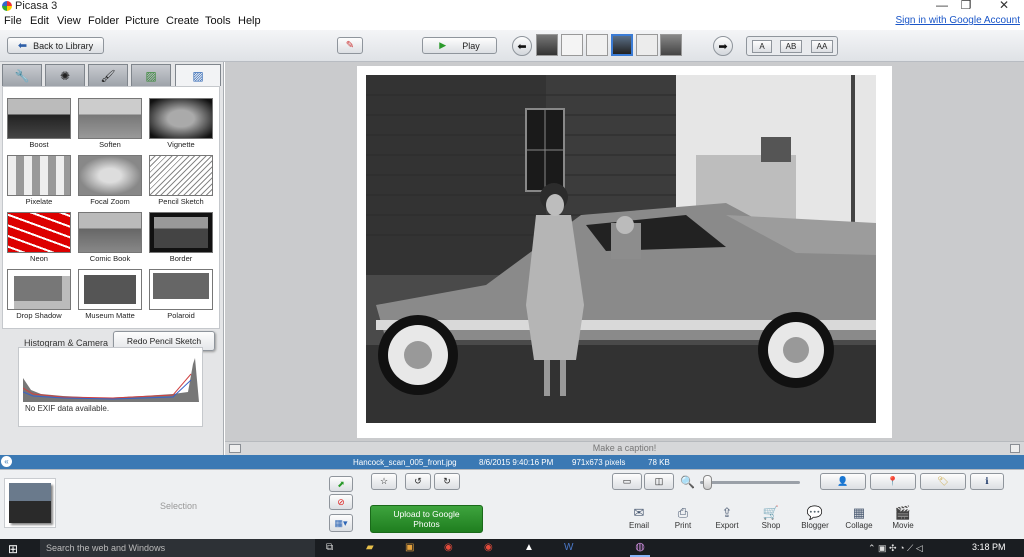 Image resolution: width=1024 pixels, height=557 pixels. What do you see at coordinates (622, 45) in the screenshot?
I see `filmstrip-thumb-selected` at bounding box center [622, 45].